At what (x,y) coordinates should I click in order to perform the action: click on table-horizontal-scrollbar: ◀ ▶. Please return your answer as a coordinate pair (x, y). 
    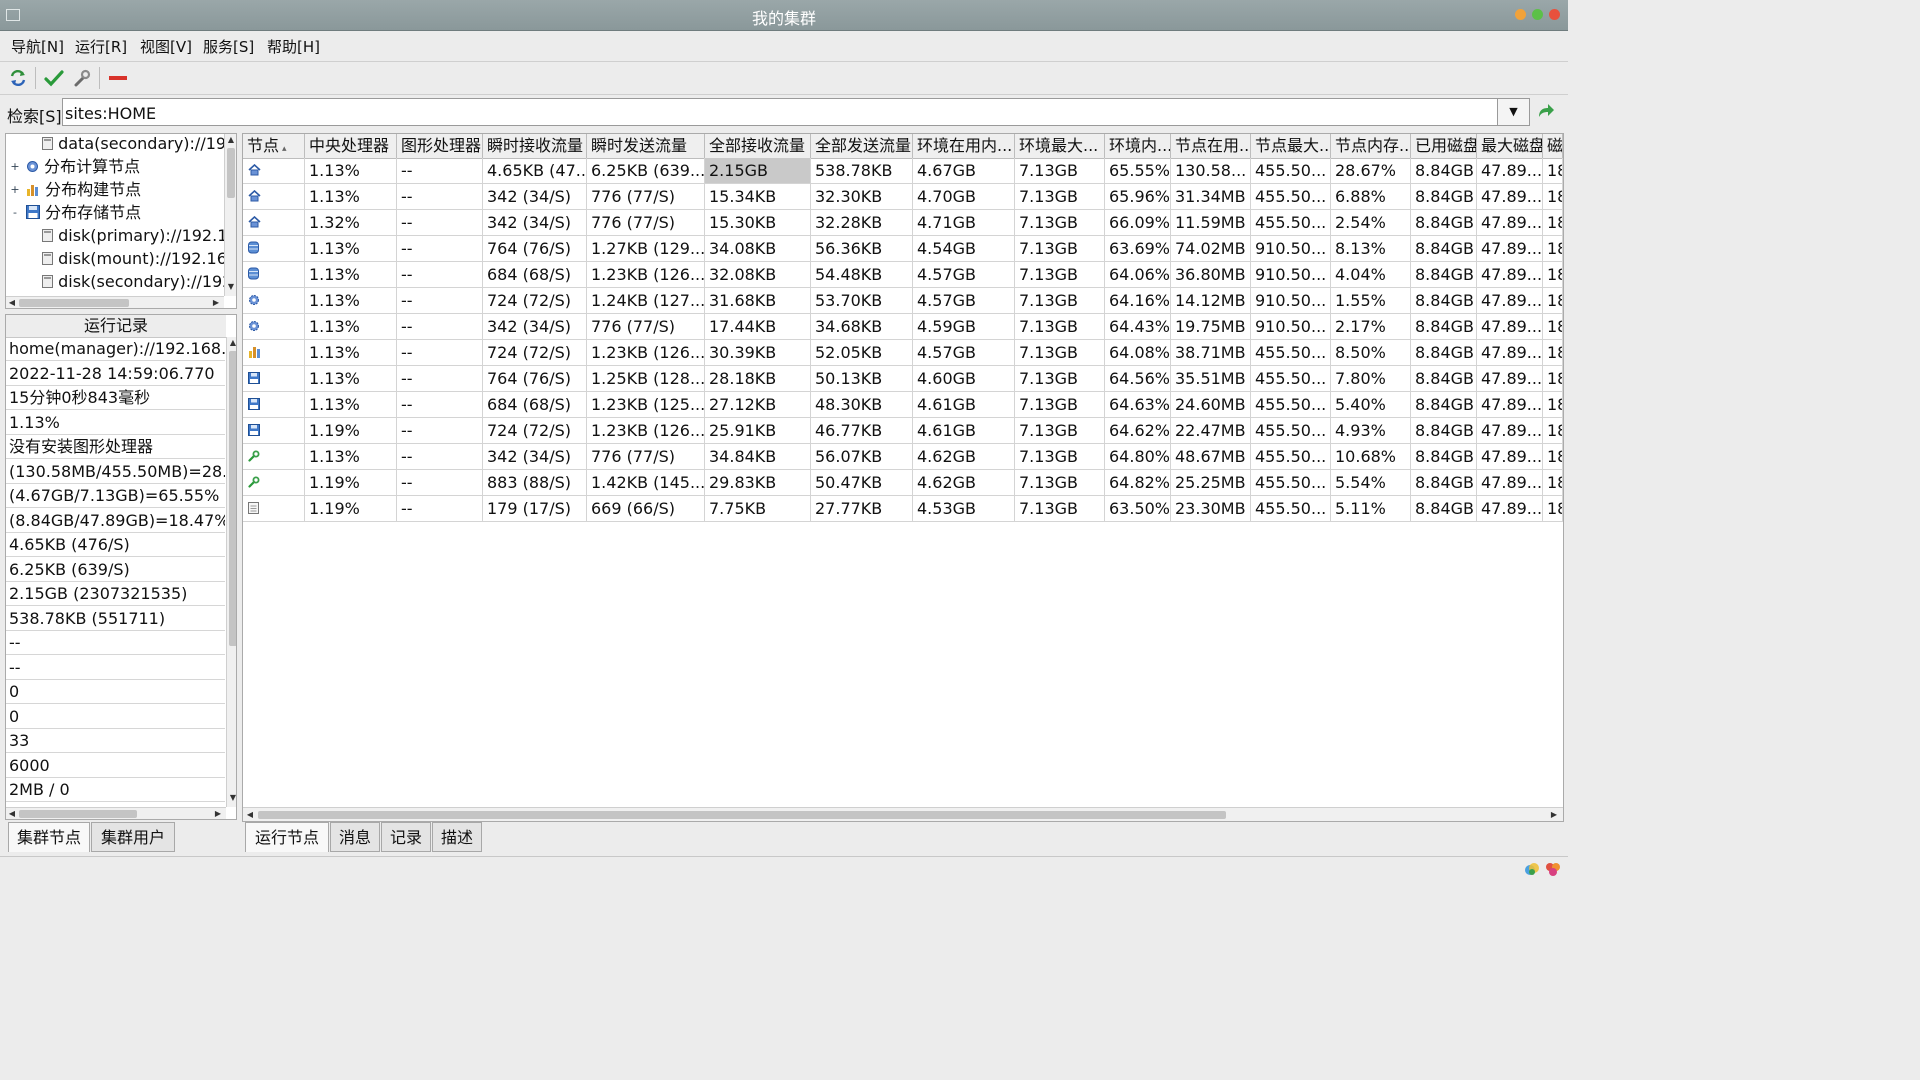
    Looking at the image, I should click on (903, 814).